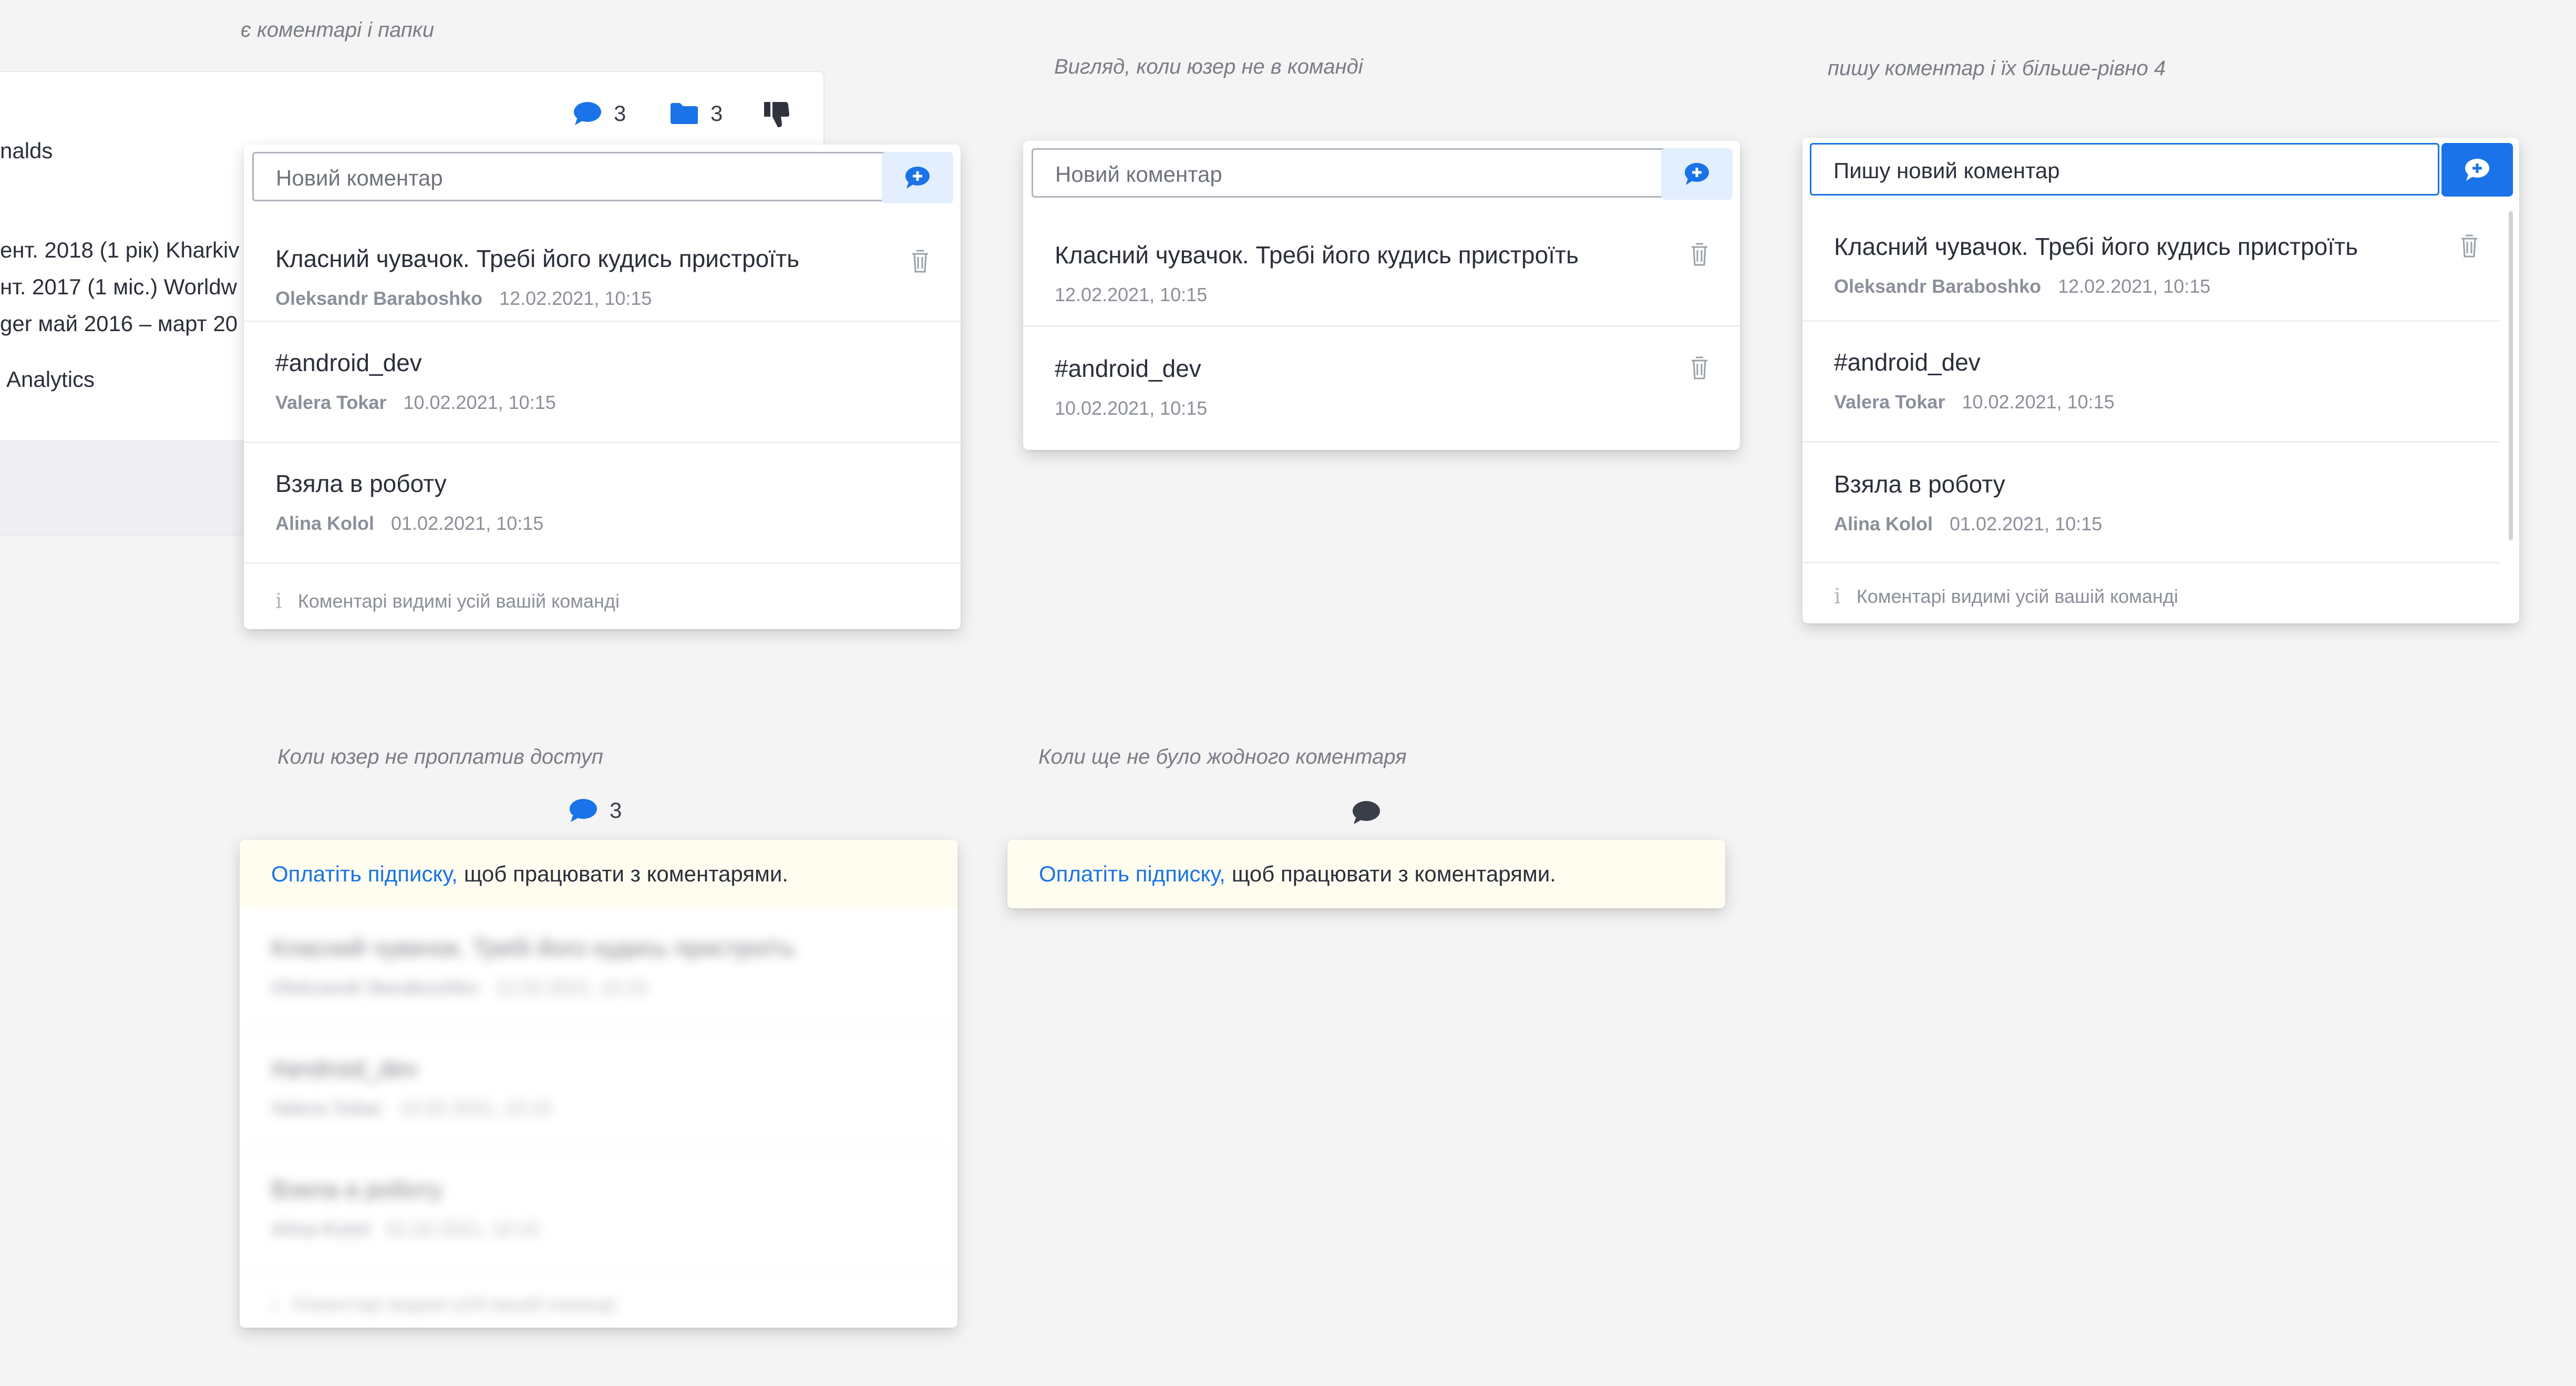 The height and width of the screenshot is (1386, 2576). What do you see at coordinates (440, 757) in the screenshot?
I see `caption-unpaid: Коли юзер не проплатив доступ` at bounding box center [440, 757].